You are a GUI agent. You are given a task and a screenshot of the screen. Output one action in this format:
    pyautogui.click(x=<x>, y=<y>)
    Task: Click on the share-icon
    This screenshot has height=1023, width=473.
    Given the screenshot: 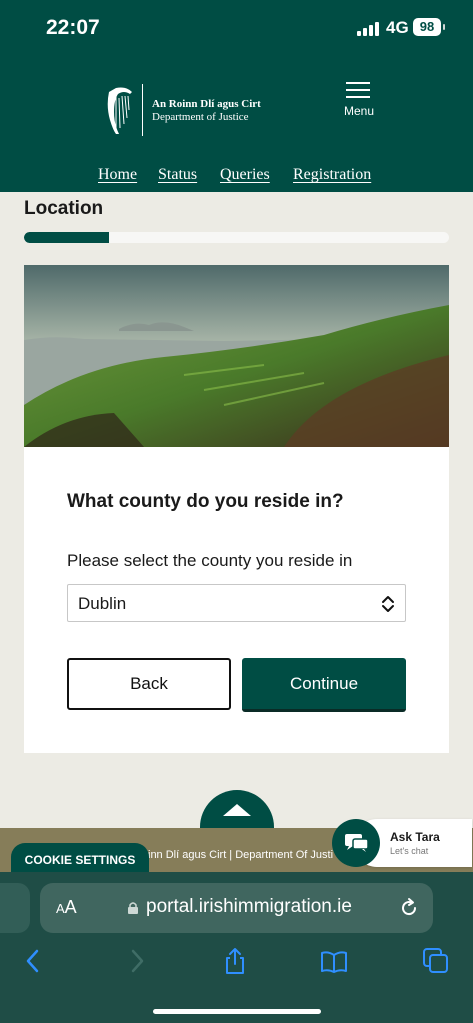 What is the action you would take?
    pyautogui.click(x=235, y=961)
    